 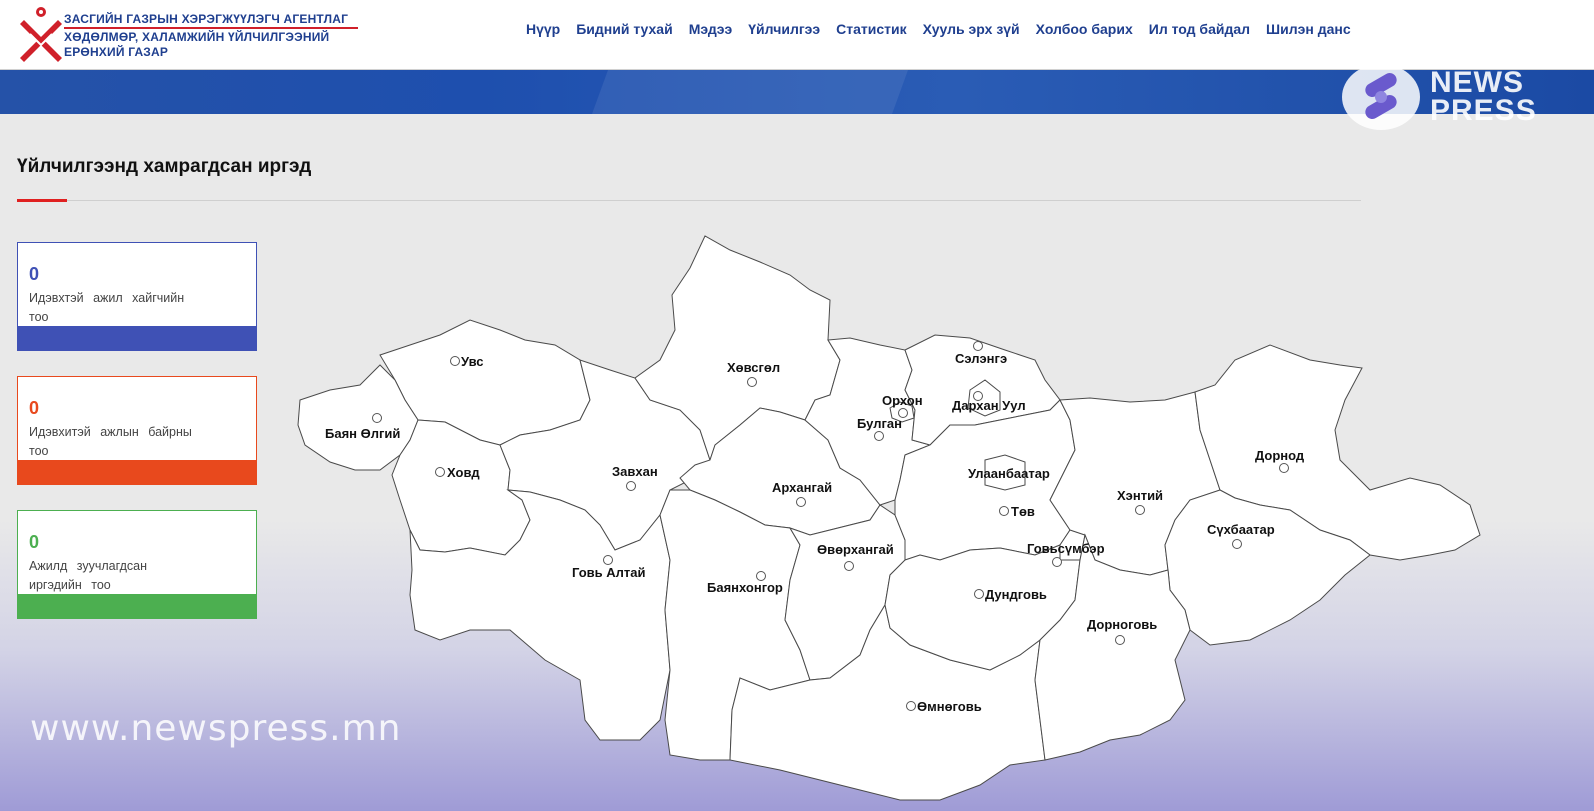 I want to click on stat-card-placed-citizens: 0 Ажилд зуучлагдсан иргэдийн тоо, so click(x=137, y=564).